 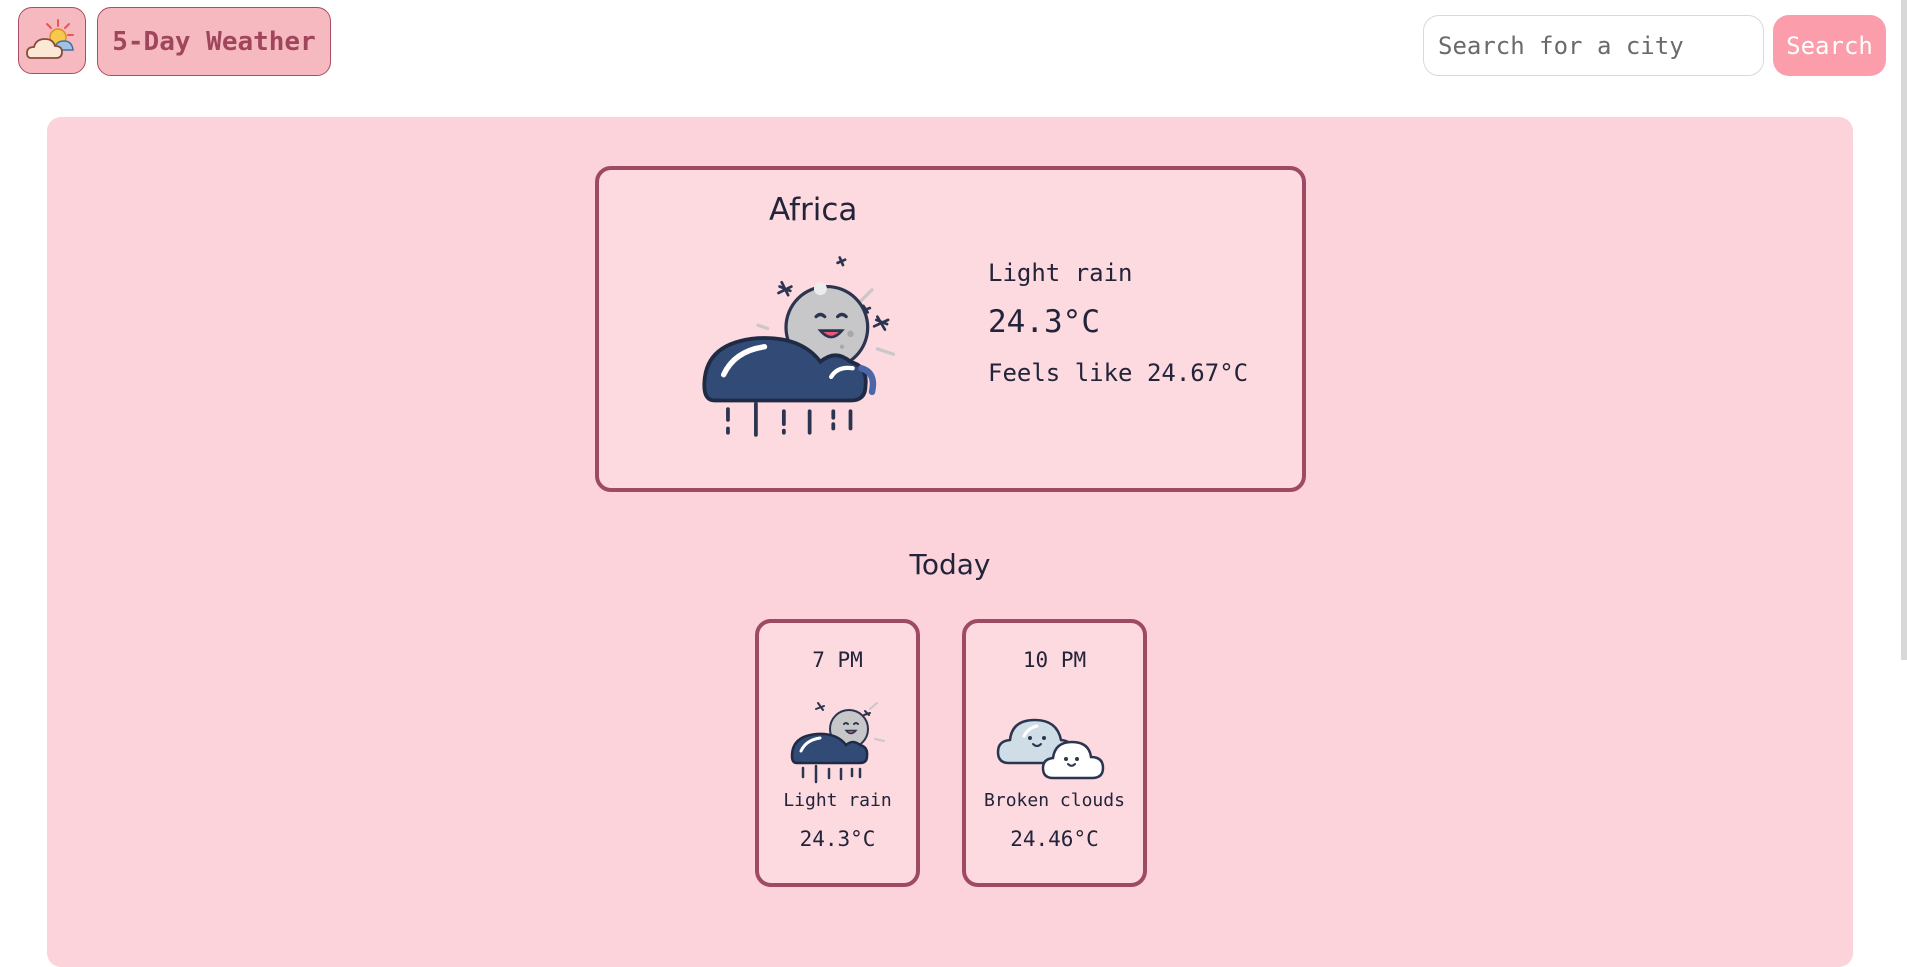 I want to click on broken-clouds-icon, so click(x=1050, y=749).